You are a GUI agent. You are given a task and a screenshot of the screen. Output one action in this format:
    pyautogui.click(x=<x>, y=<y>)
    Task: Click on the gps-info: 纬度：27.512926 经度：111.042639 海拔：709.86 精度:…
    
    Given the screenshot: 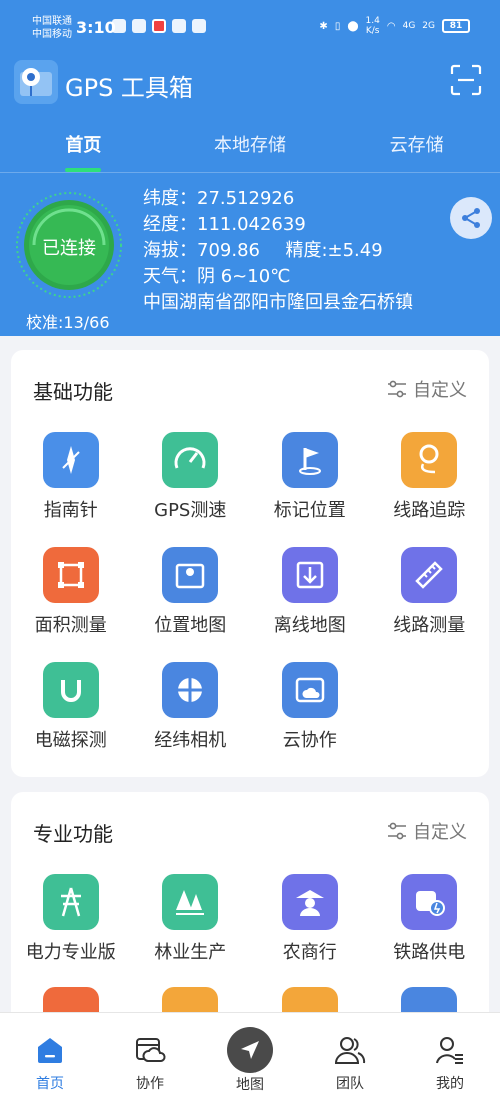 What is the action you would take?
    pyautogui.click(x=278, y=251)
    